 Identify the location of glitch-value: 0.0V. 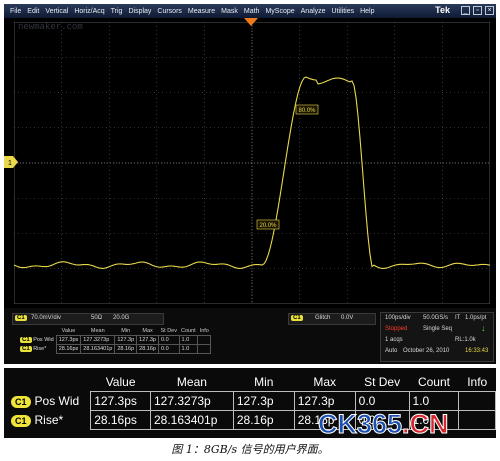
(347, 318).